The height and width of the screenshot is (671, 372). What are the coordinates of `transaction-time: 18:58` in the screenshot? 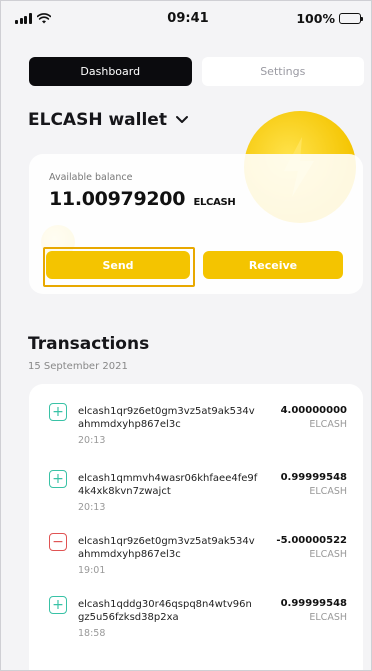 It's located at (92, 633).